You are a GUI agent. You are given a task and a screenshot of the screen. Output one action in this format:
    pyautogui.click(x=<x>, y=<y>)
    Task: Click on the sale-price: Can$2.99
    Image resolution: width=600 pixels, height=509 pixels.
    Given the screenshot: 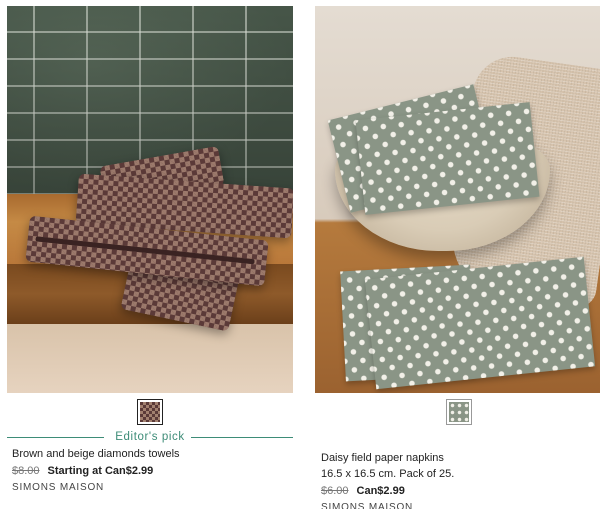 What is the action you would take?
    pyautogui.click(x=380, y=491)
    